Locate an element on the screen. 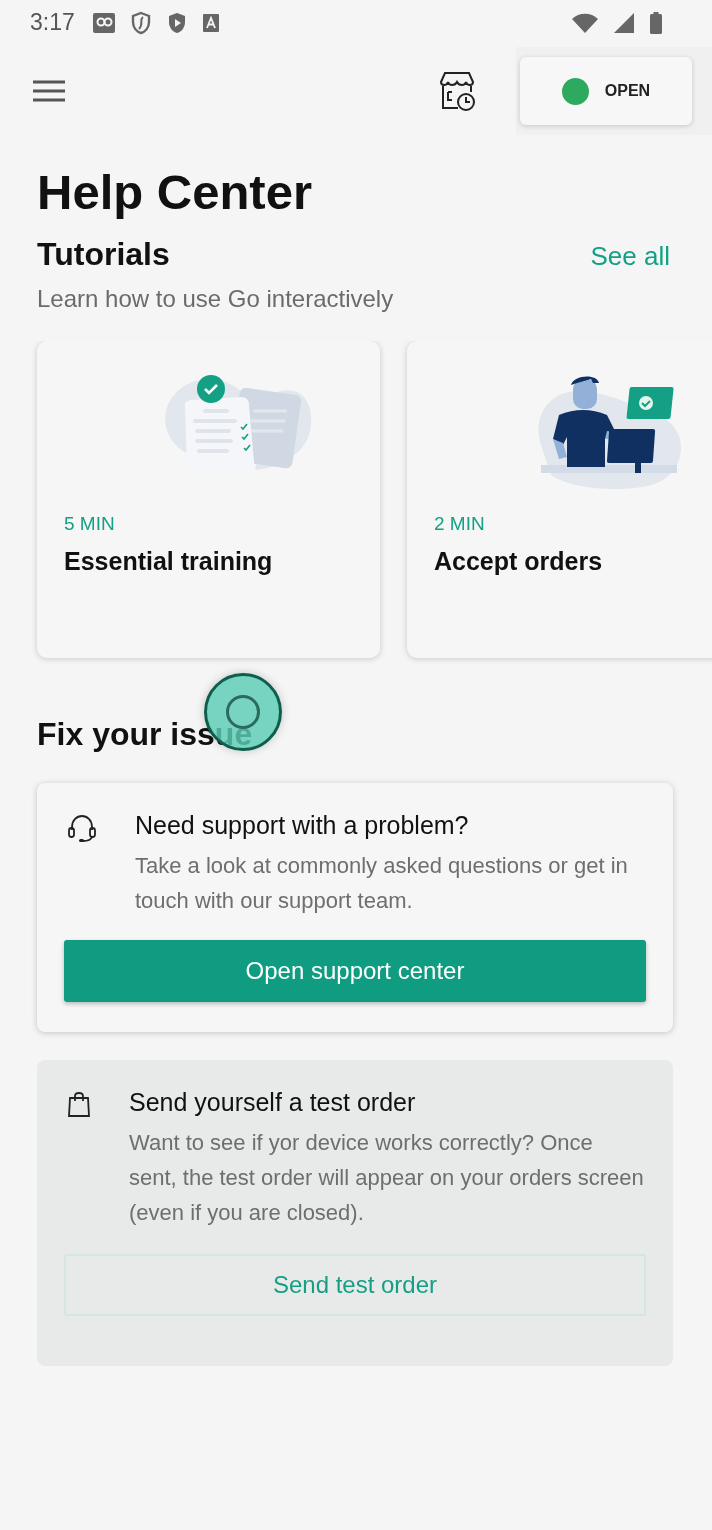 The width and height of the screenshot is (712, 1530). card-description: Take a look at commonly asked questions or get in touch with our support team. is located at coordinates (382, 883).